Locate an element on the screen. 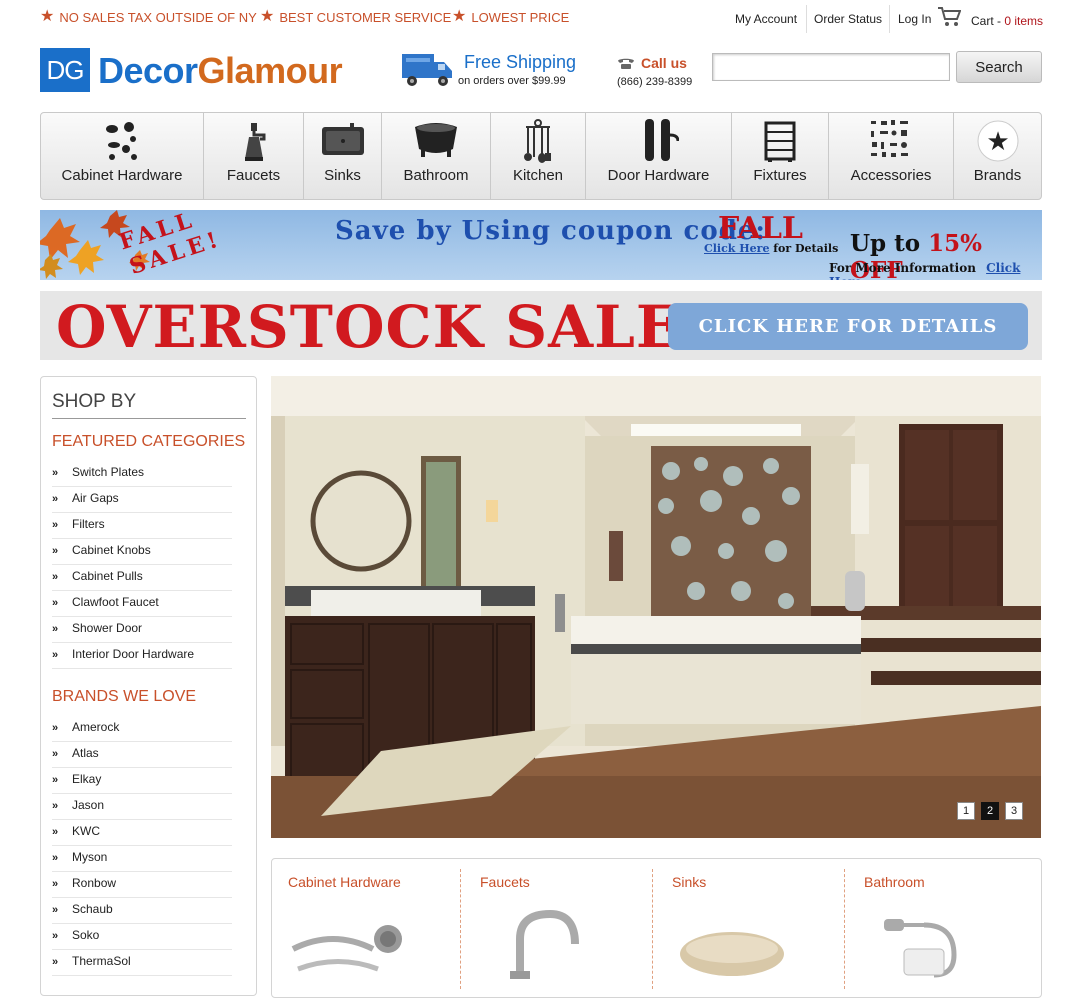 This screenshot has height=998, width=1087. brand-link: » Jason is located at coordinates (142, 807).